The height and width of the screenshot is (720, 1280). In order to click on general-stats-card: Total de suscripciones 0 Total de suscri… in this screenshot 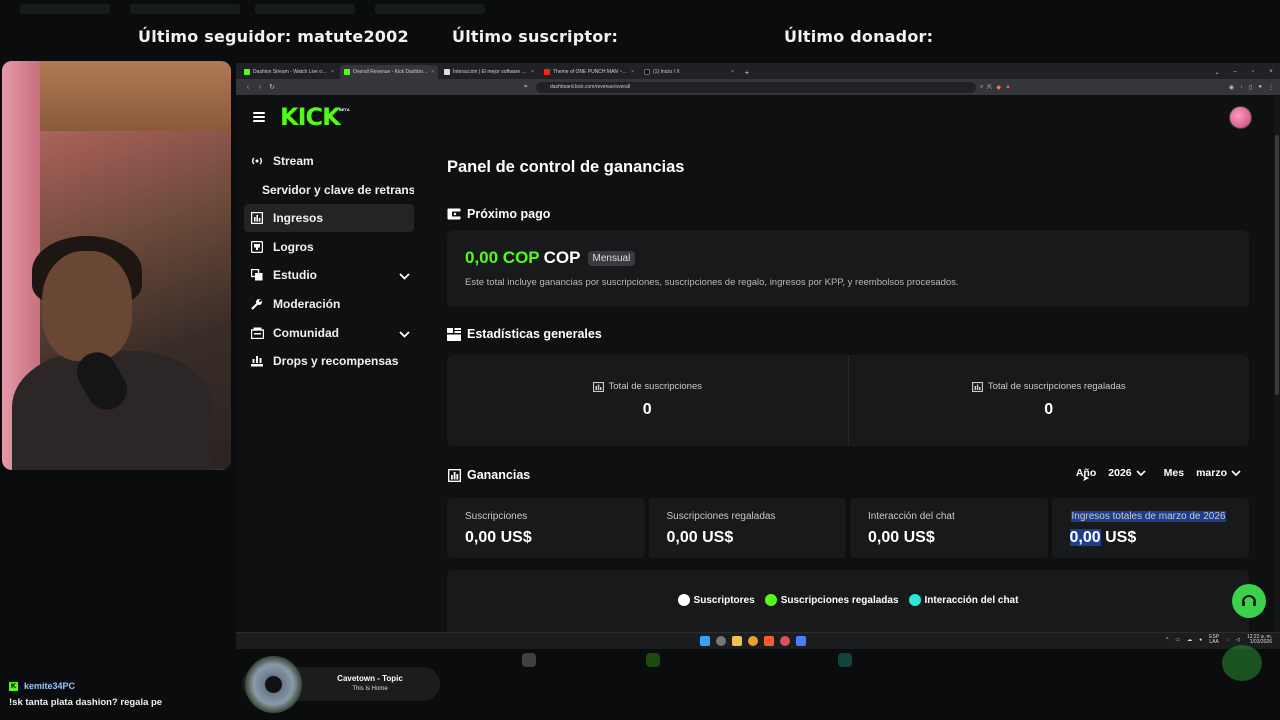, I will do `click(848, 400)`.